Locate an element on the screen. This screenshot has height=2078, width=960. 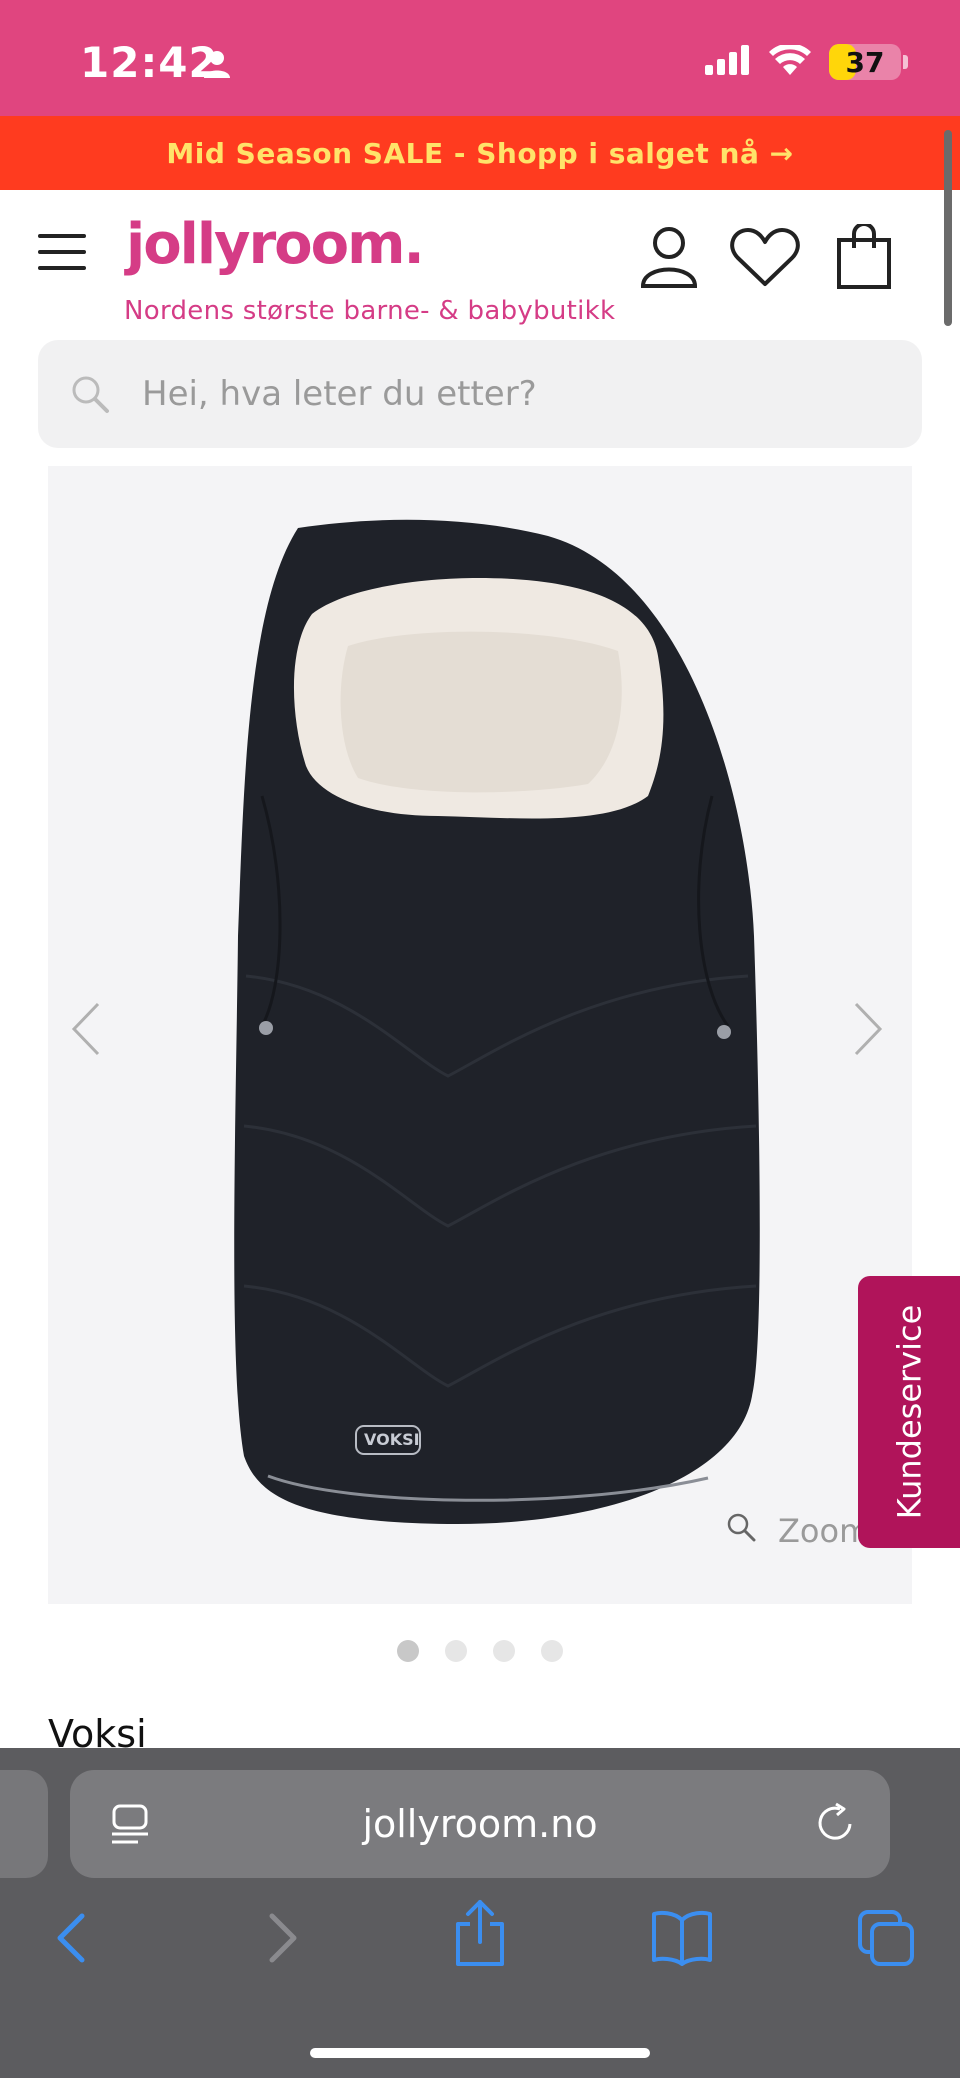
promo-banner: Mid Season SALE - Shopp i salget nå → is located at coordinates (480, 153).